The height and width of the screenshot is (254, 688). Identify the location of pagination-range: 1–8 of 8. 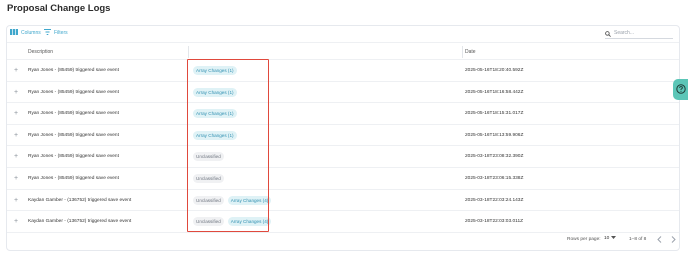
(638, 239).